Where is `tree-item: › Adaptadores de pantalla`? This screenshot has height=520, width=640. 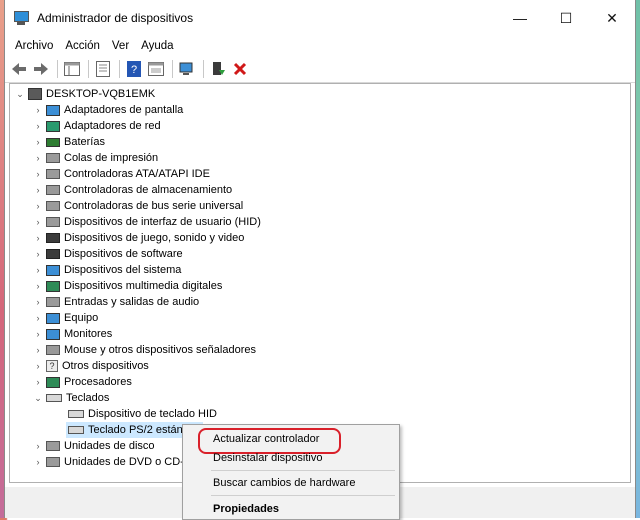
tree-item: › Adaptadores de pantalla is located at coordinates (108, 110).